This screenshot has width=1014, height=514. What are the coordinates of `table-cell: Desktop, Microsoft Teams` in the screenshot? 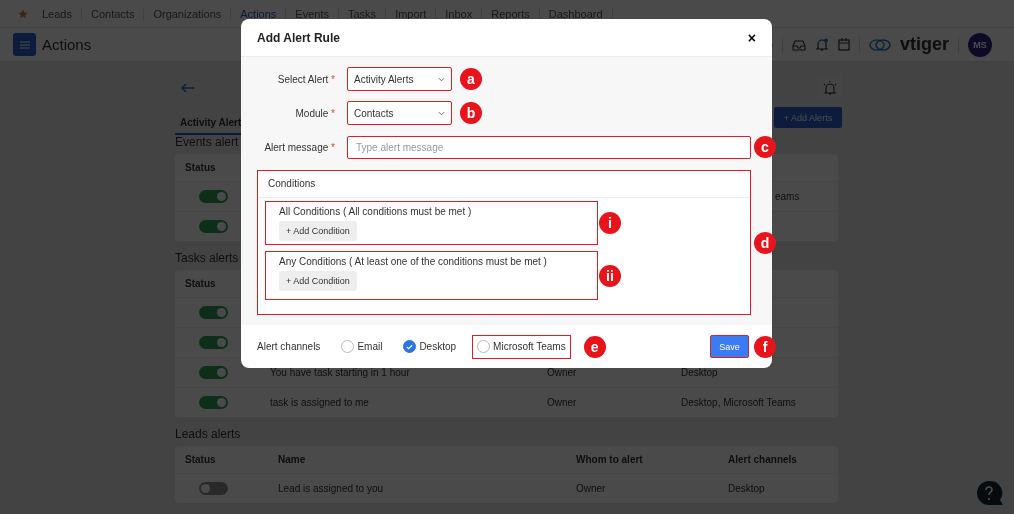 It's located at (738, 402).